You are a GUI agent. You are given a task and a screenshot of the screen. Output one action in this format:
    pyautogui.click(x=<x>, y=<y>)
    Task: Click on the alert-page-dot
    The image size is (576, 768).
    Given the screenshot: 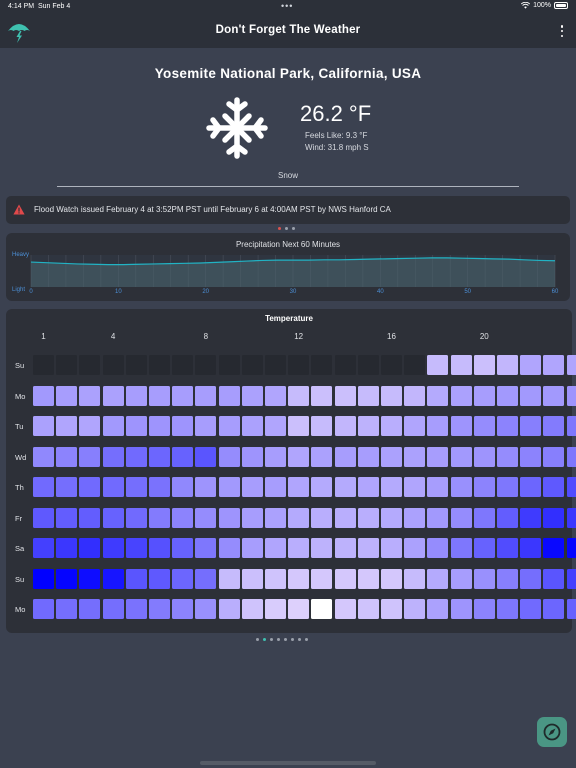 What is the action you would take?
    pyautogui.click(x=286, y=228)
    